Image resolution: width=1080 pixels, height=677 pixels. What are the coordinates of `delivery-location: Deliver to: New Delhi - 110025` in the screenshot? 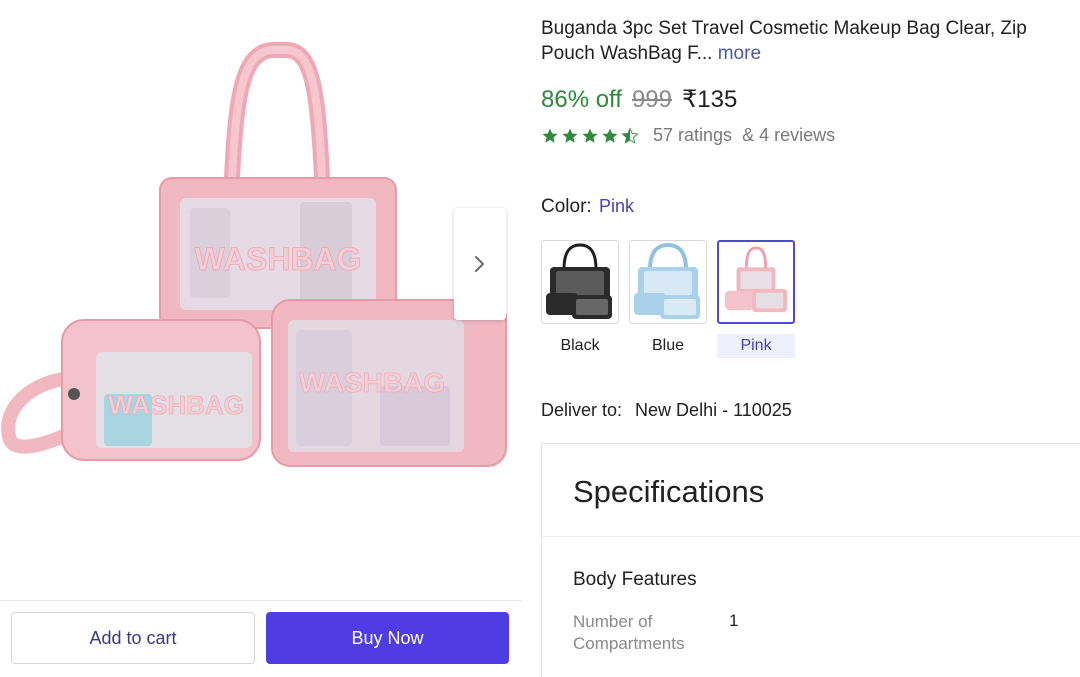 It's located at (666, 410).